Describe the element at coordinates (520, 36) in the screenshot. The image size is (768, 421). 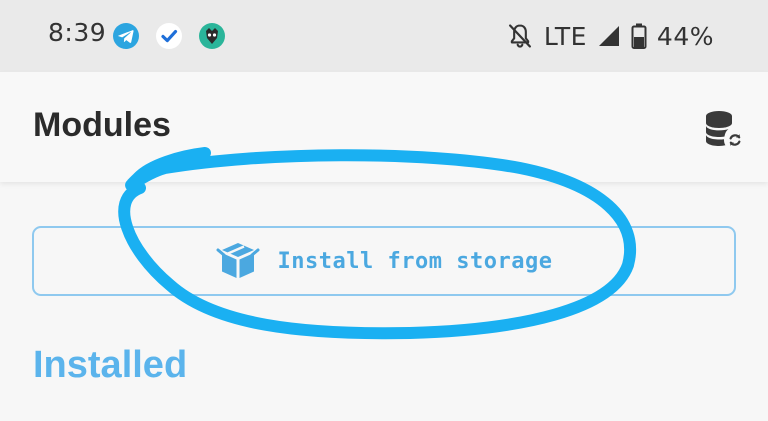
I see `notifications-off-icon` at that location.